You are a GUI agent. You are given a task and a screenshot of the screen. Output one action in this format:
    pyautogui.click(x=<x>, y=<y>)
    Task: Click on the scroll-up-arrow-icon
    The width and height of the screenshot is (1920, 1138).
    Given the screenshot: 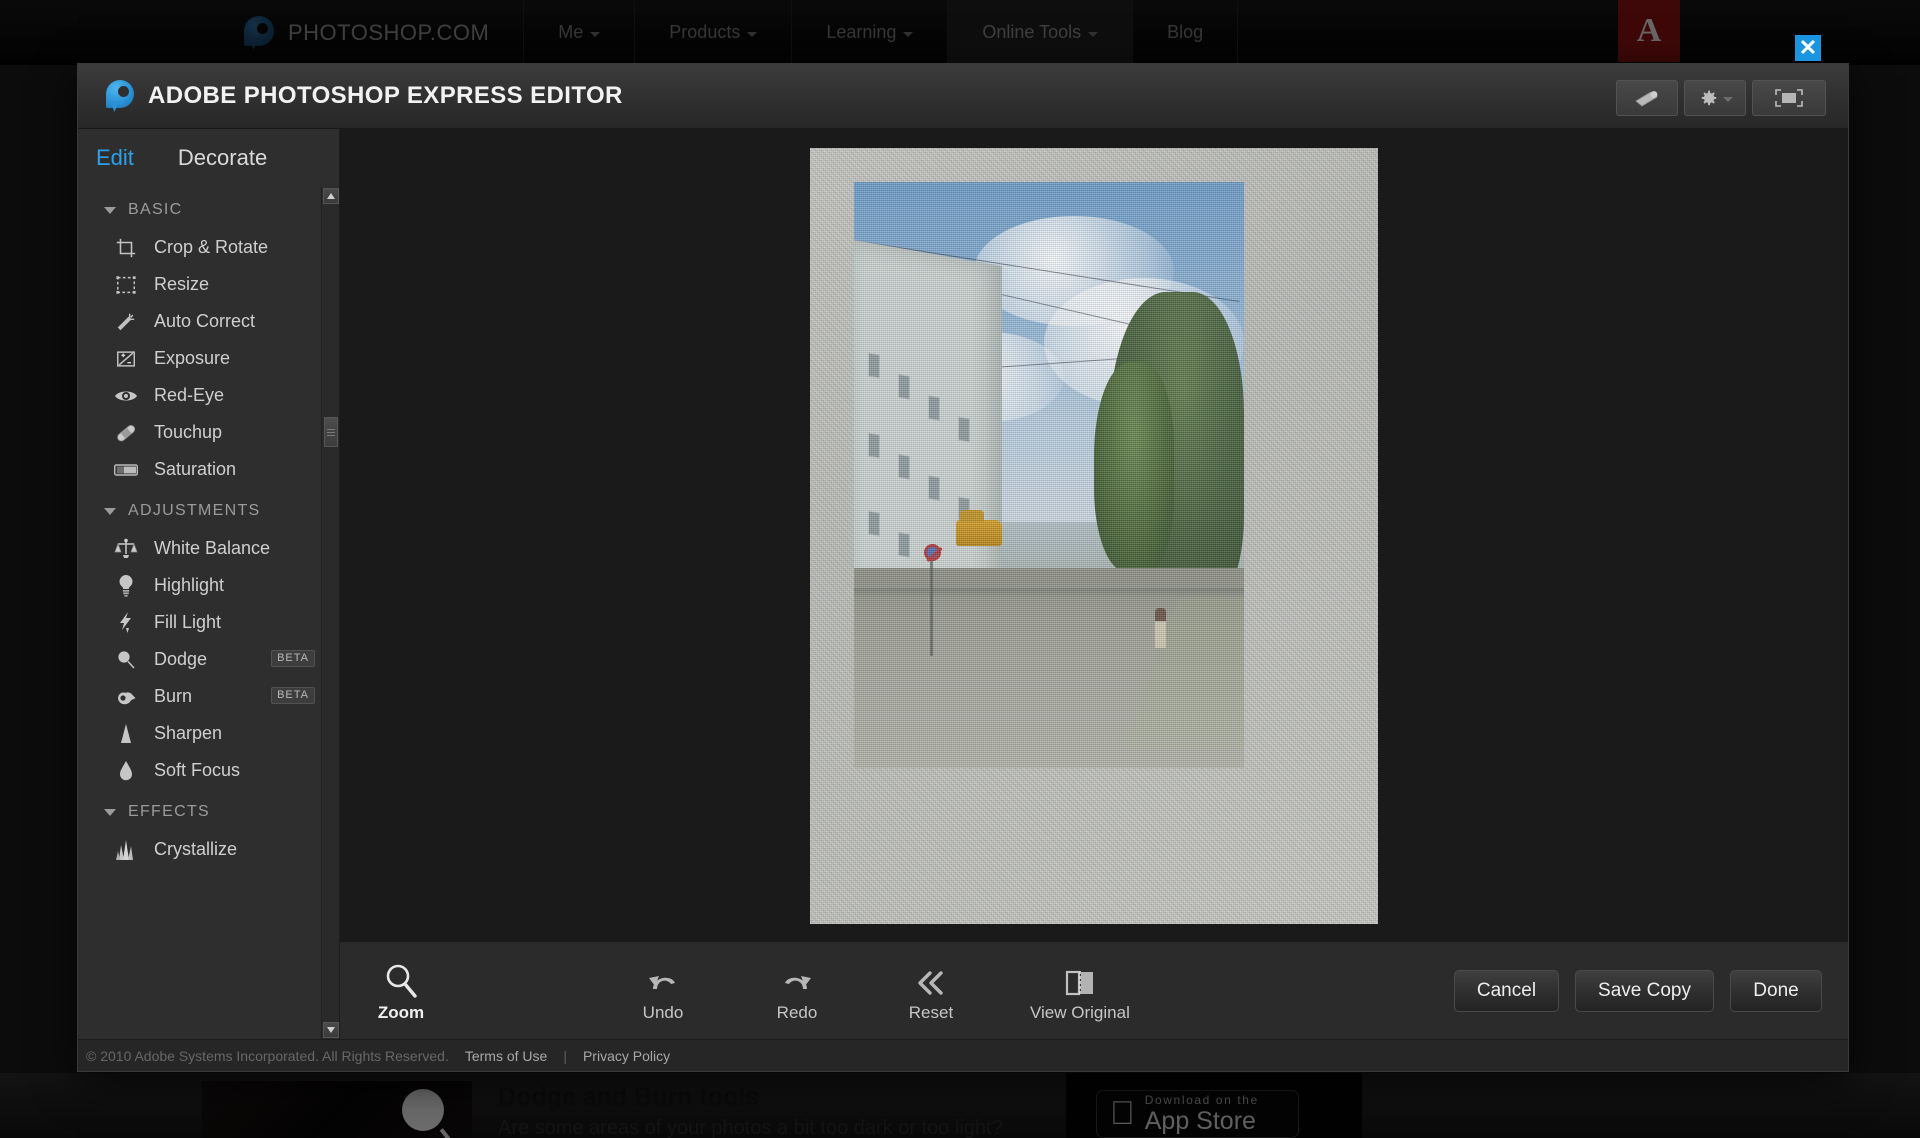 What is the action you would take?
    pyautogui.click(x=331, y=196)
    